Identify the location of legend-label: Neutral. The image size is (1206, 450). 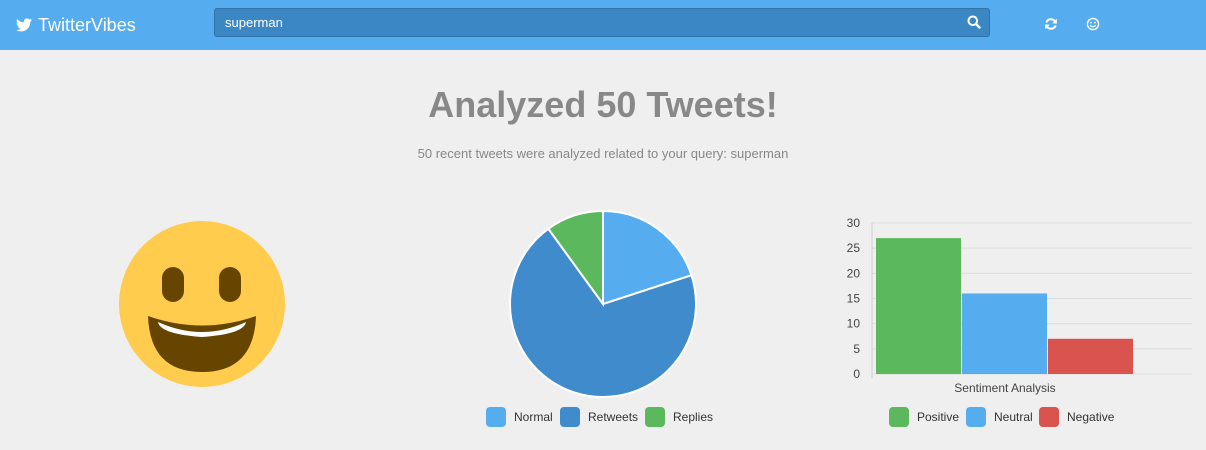
(1013, 417).